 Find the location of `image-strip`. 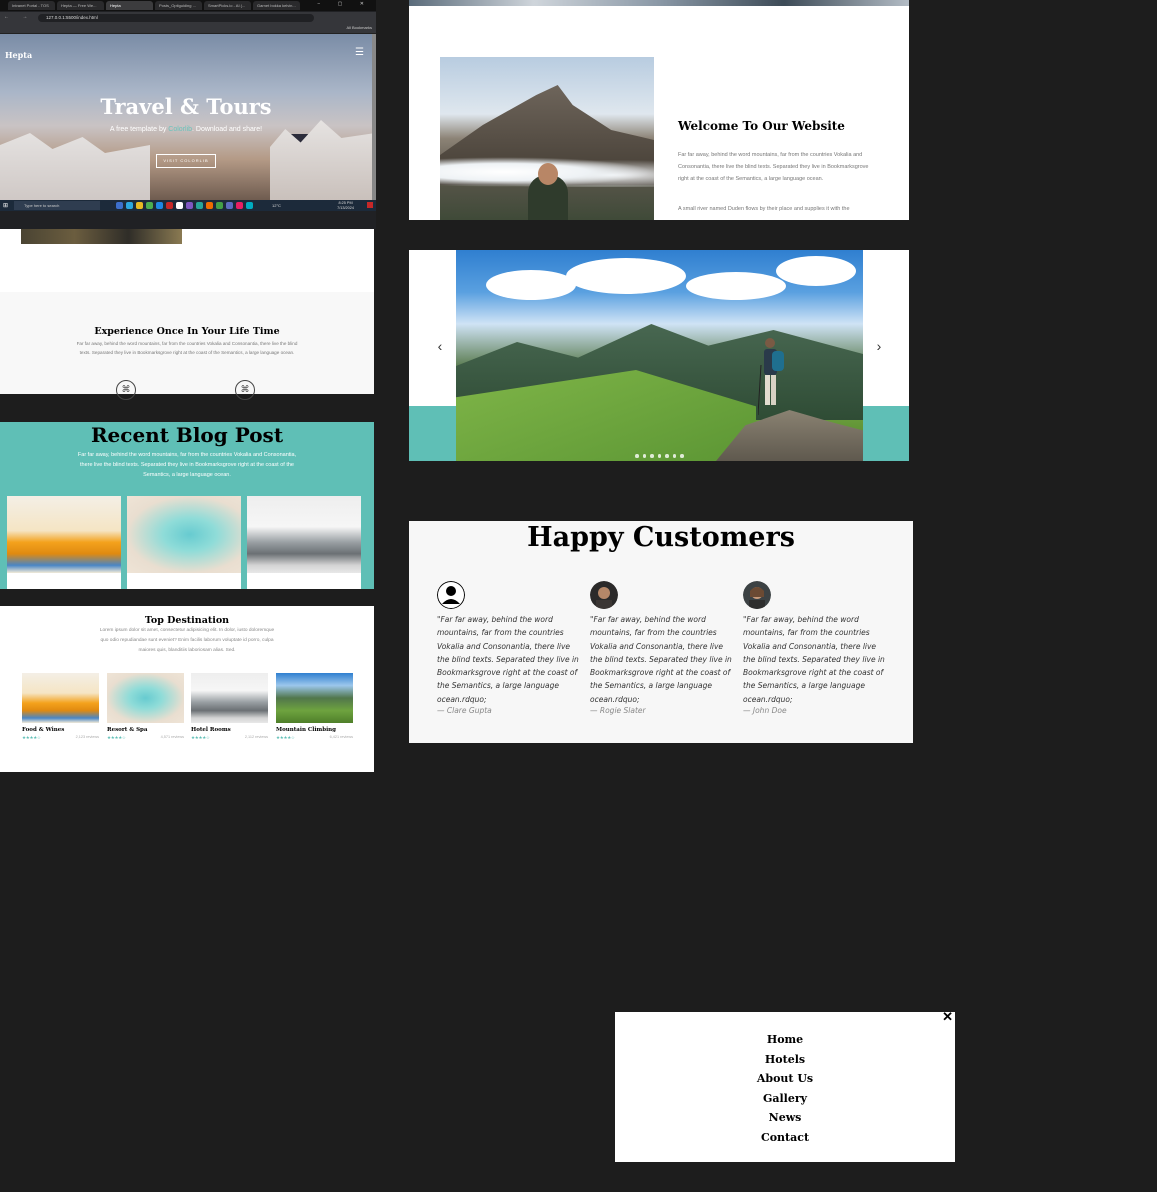

image-strip is located at coordinates (659, 3).